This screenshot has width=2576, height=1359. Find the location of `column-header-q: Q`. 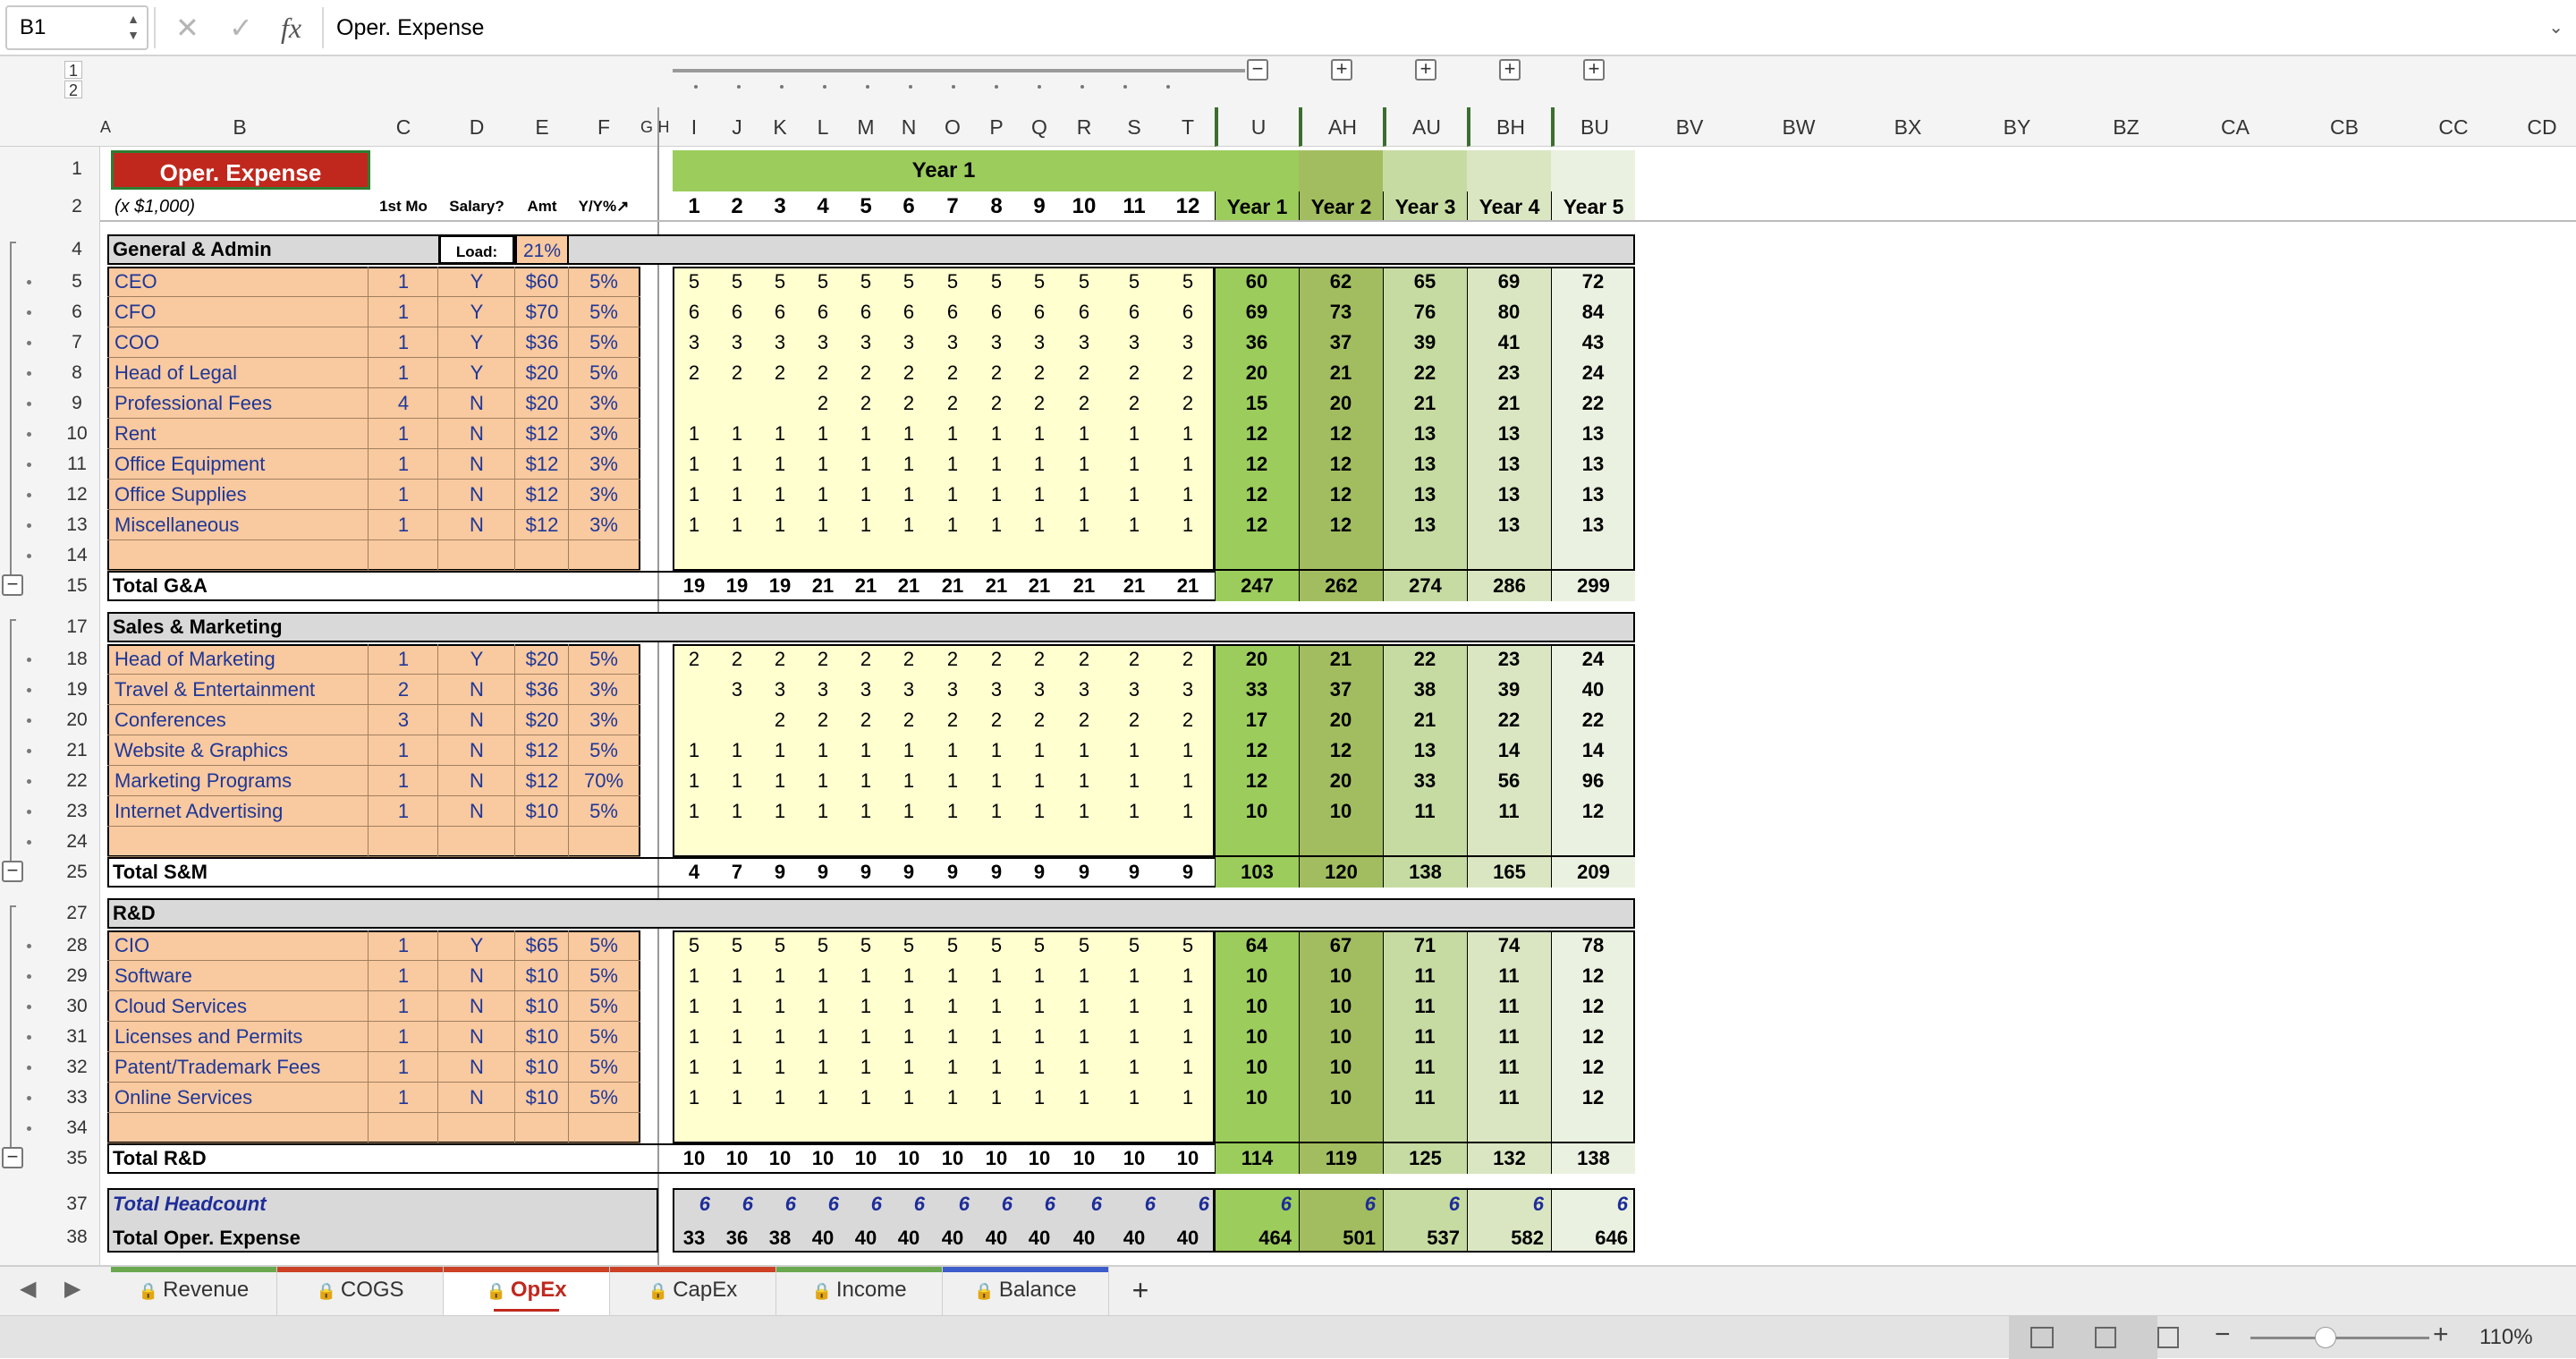

column-header-q: Q is located at coordinates (1039, 127).